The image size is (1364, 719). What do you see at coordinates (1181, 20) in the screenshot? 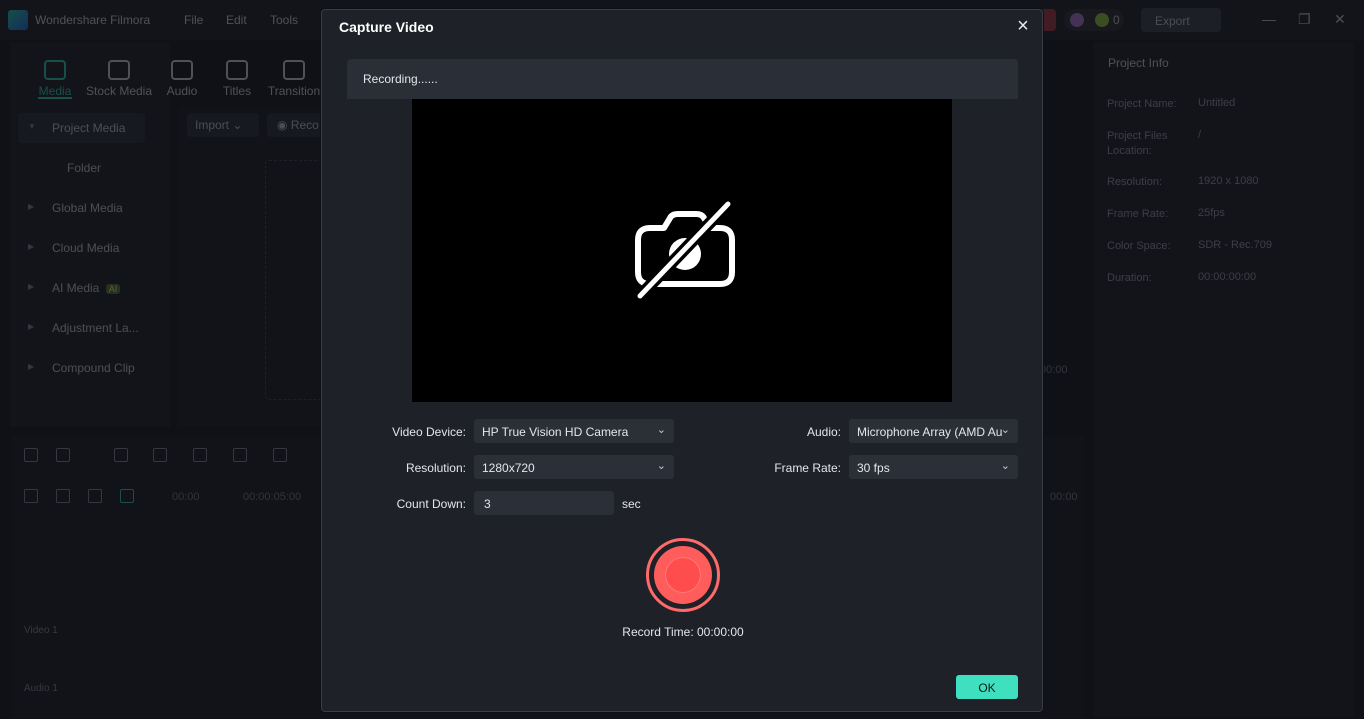
I see `export-button: Export` at bounding box center [1181, 20].